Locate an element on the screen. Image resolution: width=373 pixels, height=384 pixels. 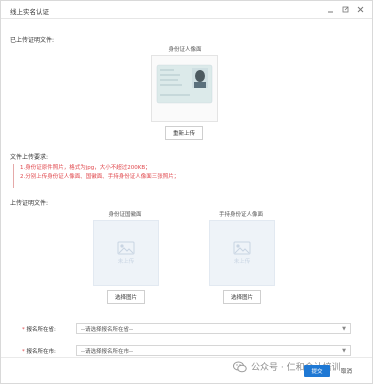
id-card-image is located at coordinates (184, 84).